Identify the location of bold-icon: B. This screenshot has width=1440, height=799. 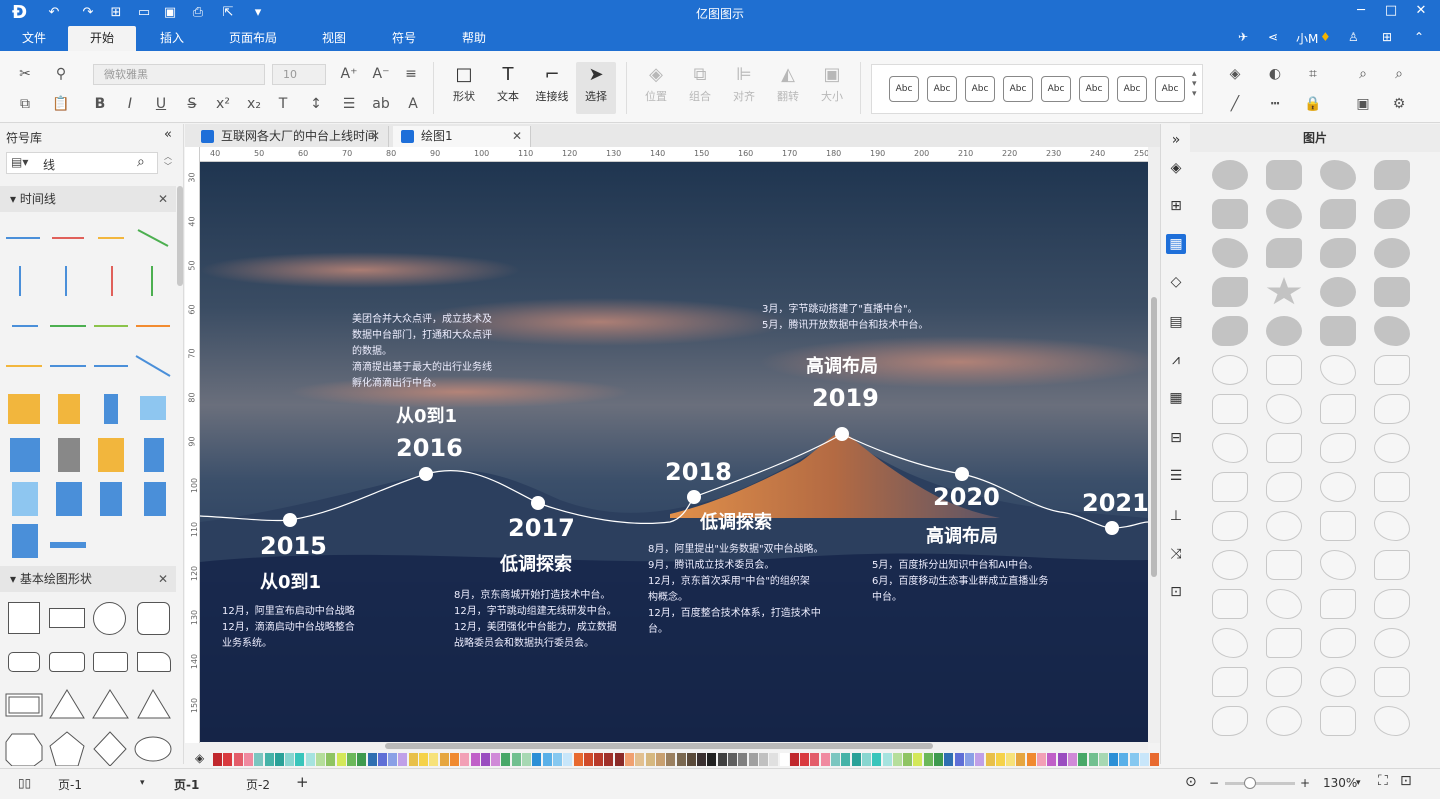
(100, 104).